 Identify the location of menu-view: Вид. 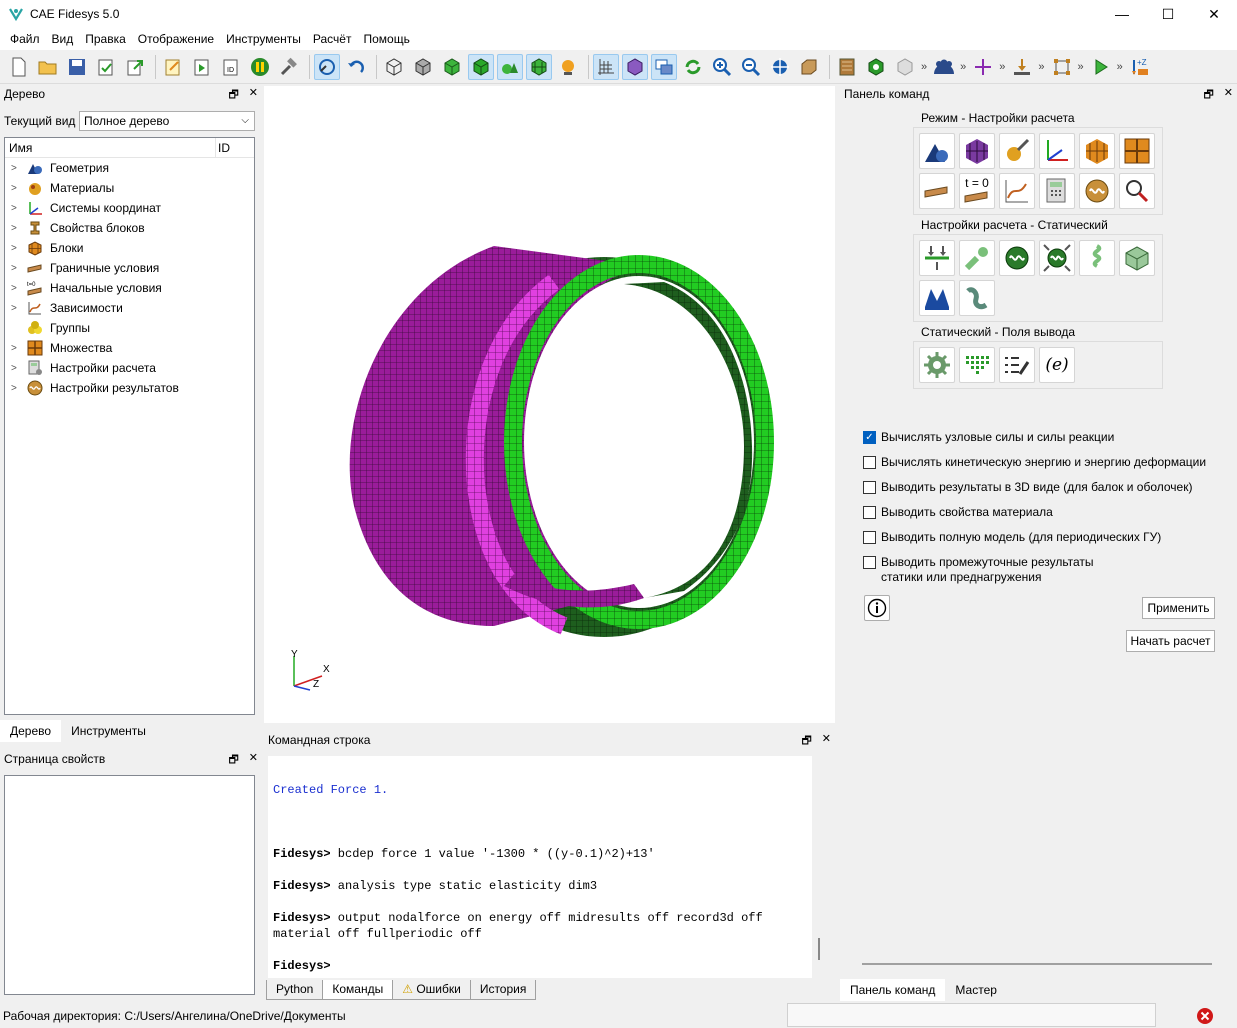
(63, 39).